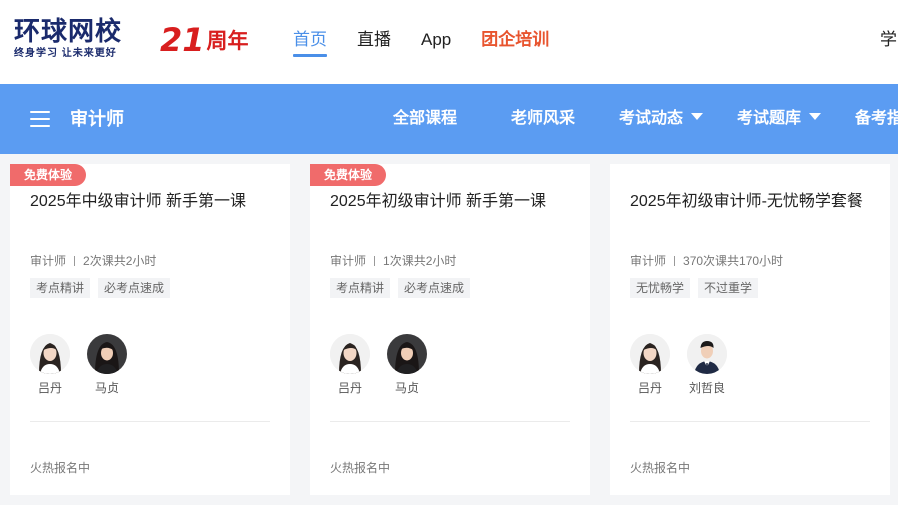 The height and width of the screenshot is (505, 898). I want to click on nav-app: App, so click(436, 40).